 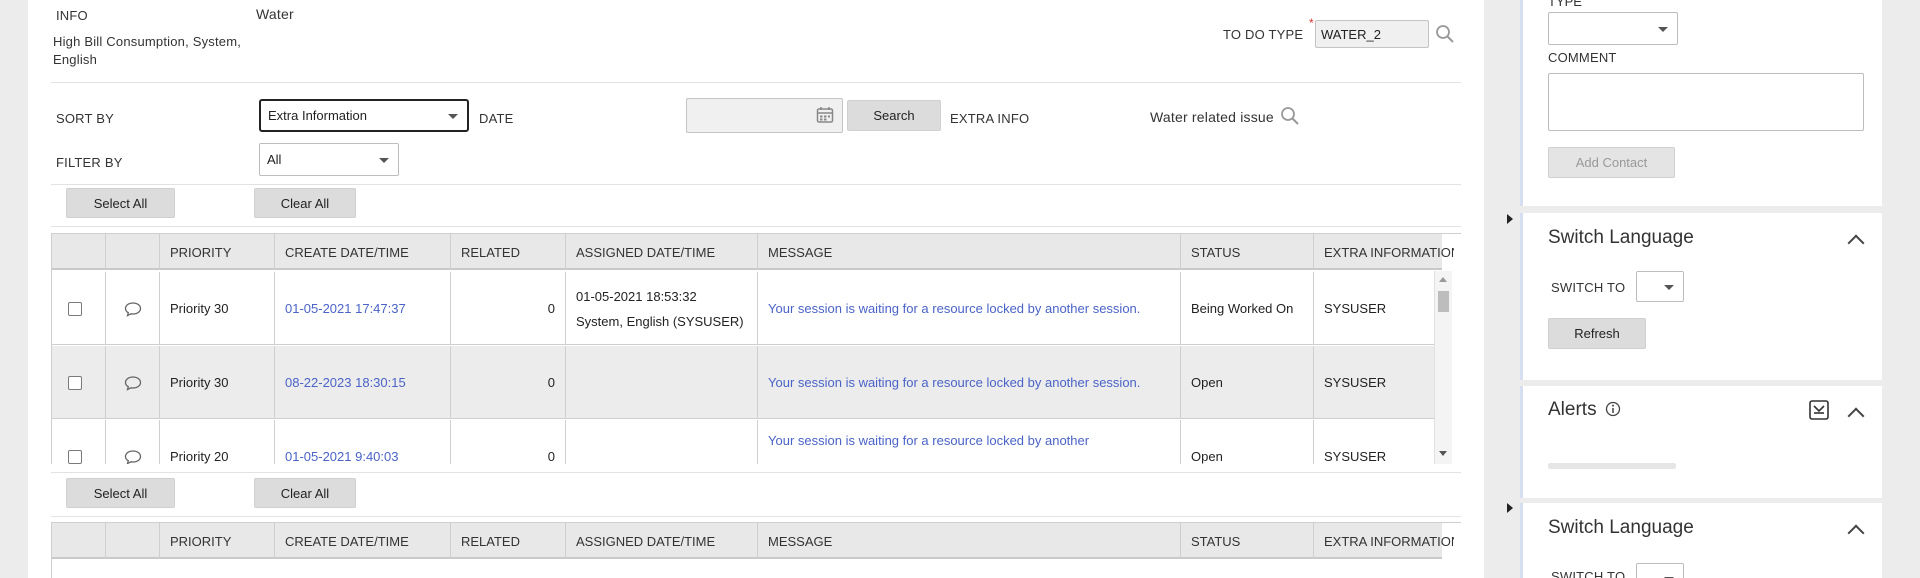 I want to click on switch-language-card-2: Switch Language SWITCH TO, so click(x=1701, y=540).